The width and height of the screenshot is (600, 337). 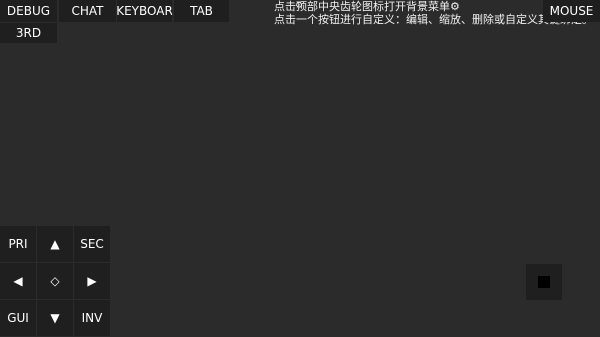 What do you see at coordinates (18, 244) in the screenshot?
I see `primary-button: PRI` at bounding box center [18, 244].